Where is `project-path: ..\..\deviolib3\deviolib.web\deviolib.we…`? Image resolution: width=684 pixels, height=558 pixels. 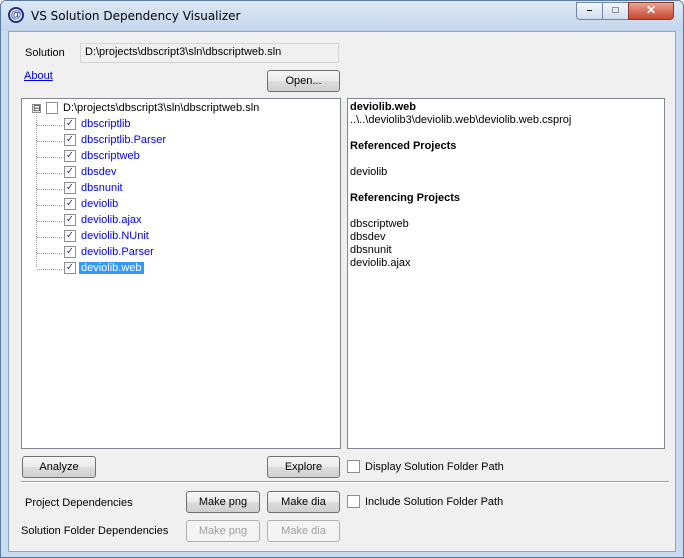 project-path: ..\..\deviolib3\deviolib.web\deviolib.we… is located at coordinates (461, 120).